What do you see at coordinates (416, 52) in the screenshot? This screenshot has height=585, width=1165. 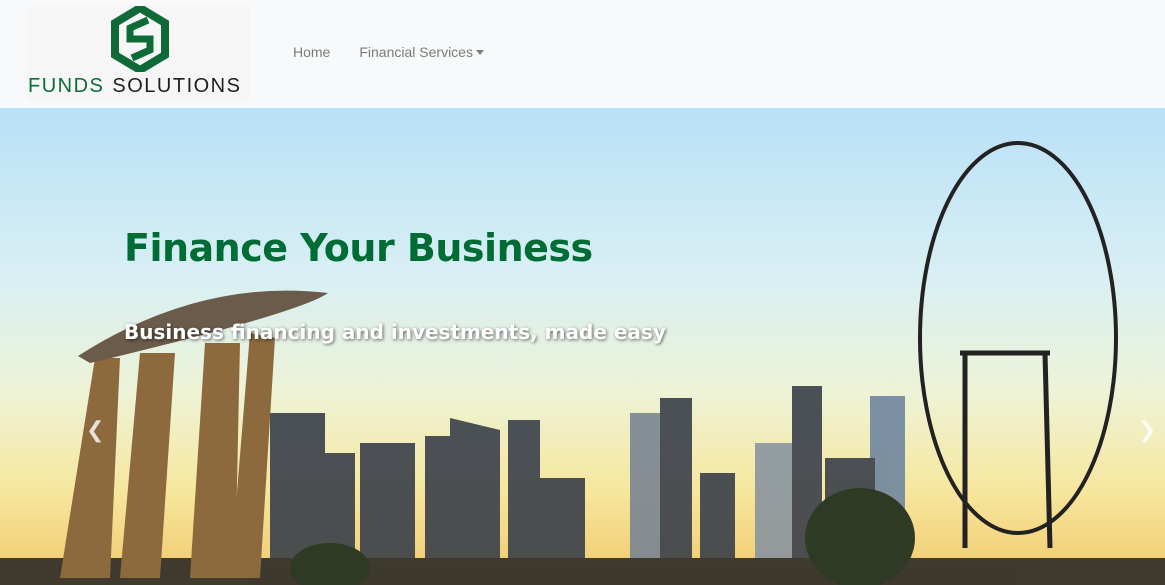 I see `nav-financial-services-label: Financial Services` at bounding box center [416, 52].